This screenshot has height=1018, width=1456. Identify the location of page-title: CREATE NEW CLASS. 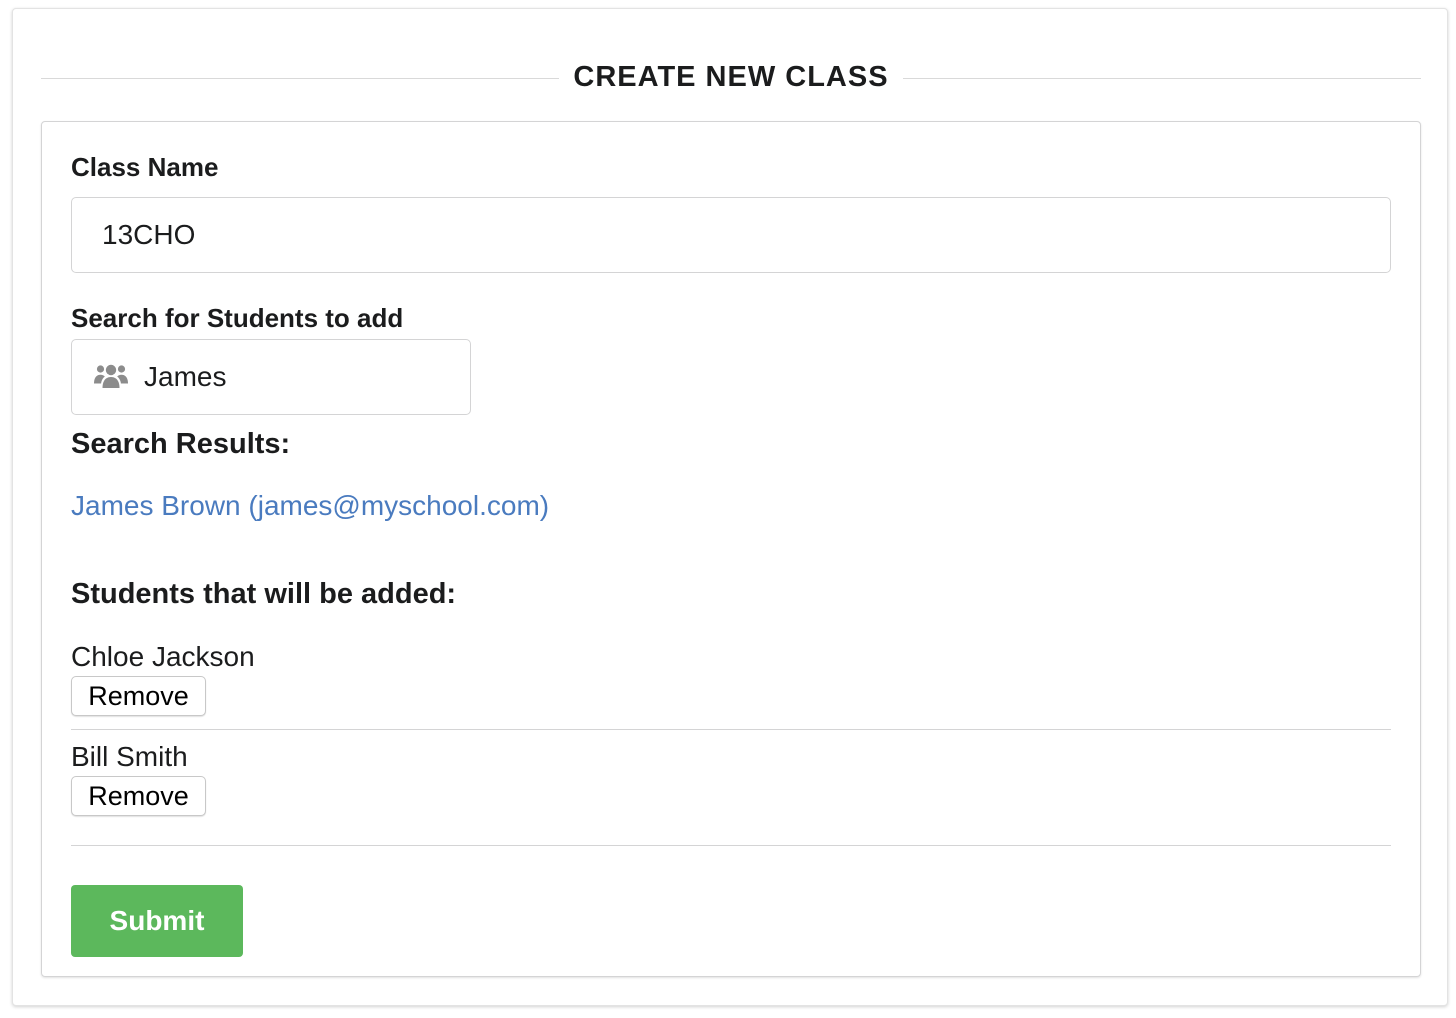
(731, 77).